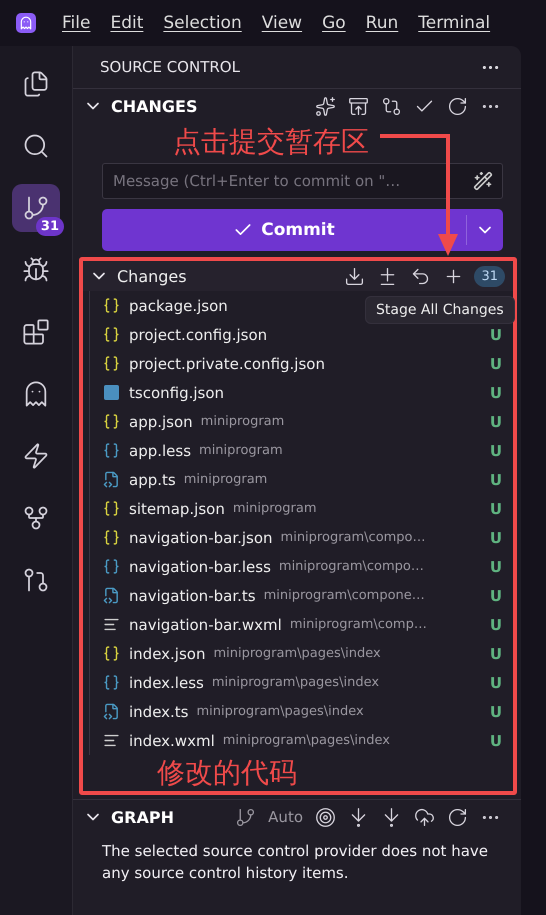 The height and width of the screenshot is (915, 546). I want to click on file-row: index.wxml miniprogram\pages\index U, so click(301, 740).